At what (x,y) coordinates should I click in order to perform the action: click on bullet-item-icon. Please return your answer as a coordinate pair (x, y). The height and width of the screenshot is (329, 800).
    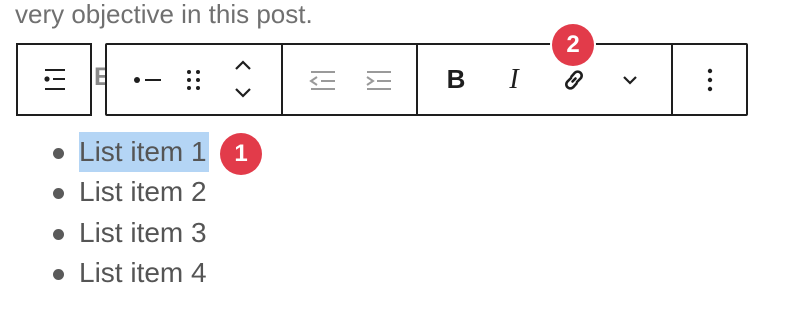
    Looking at the image, I should click on (148, 80).